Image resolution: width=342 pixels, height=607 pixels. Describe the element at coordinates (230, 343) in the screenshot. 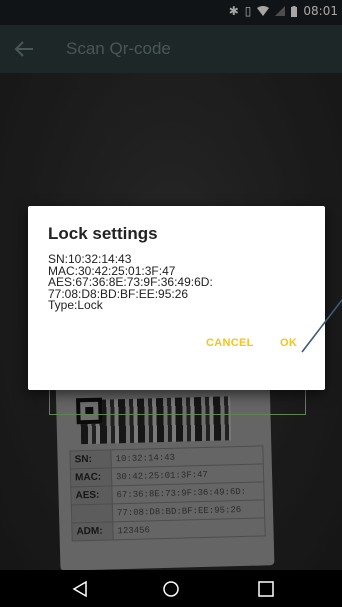

I see `cancel-button: CANCEL` at that location.